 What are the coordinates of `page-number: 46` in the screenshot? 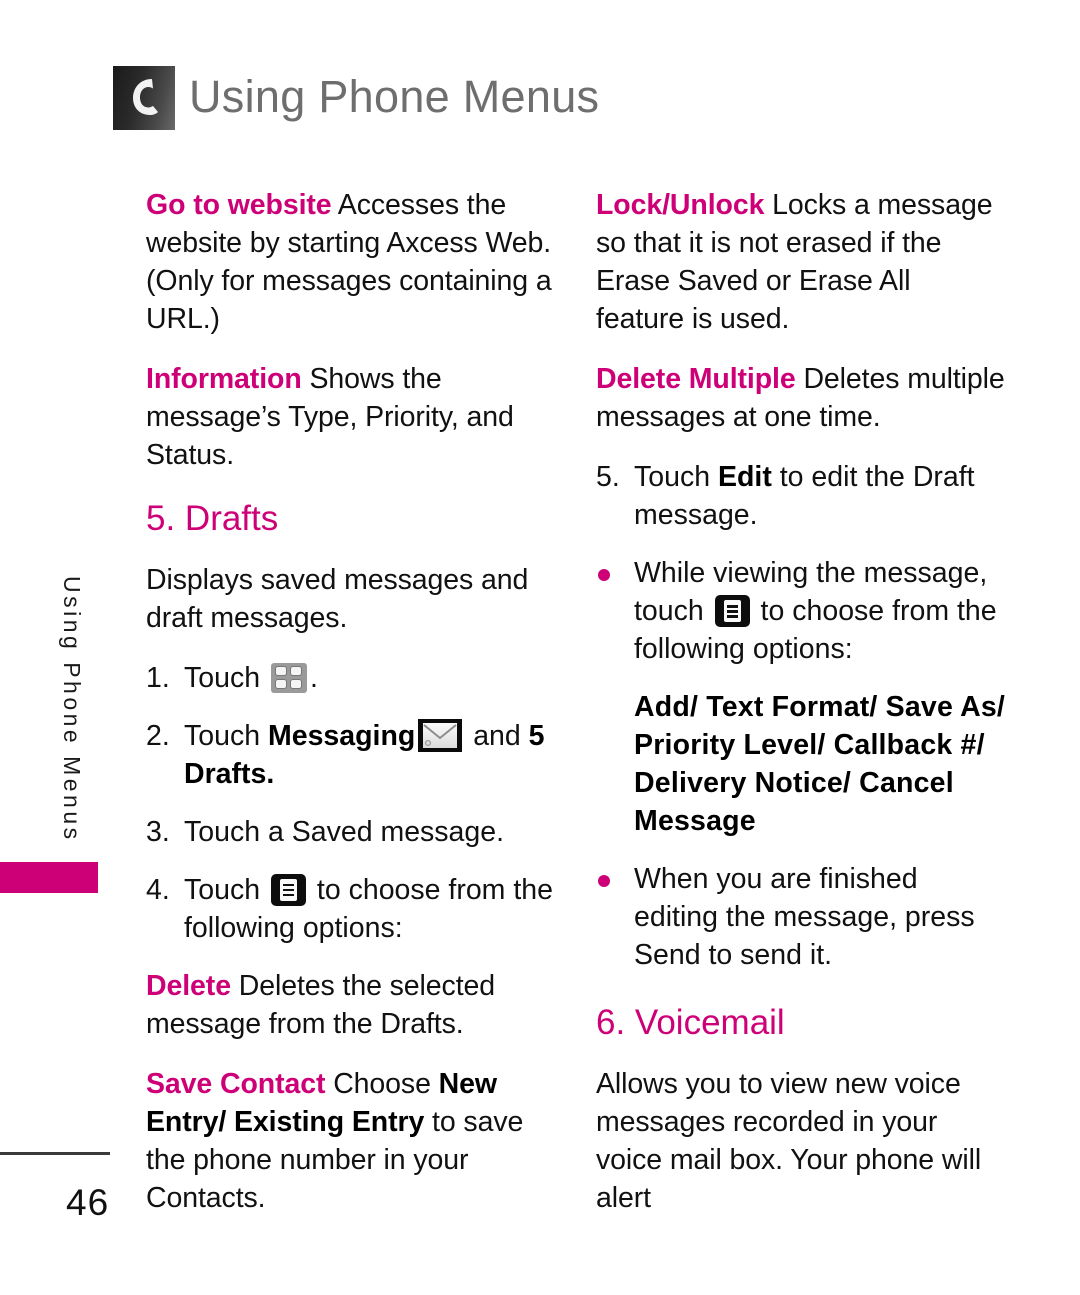 It's located at (88, 1202).